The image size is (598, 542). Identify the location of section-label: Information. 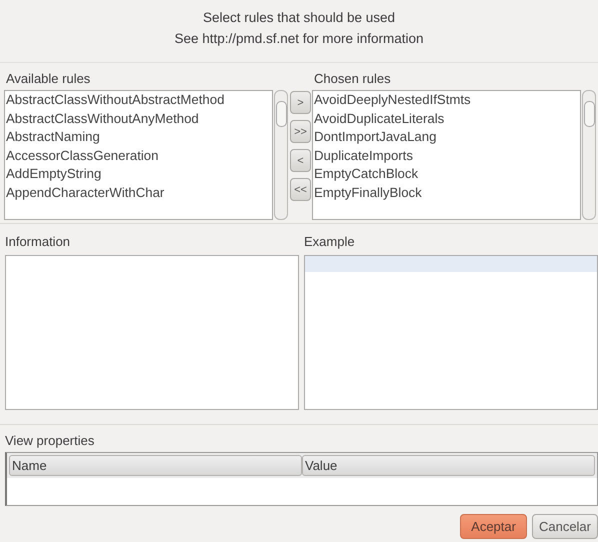
(38, 242).